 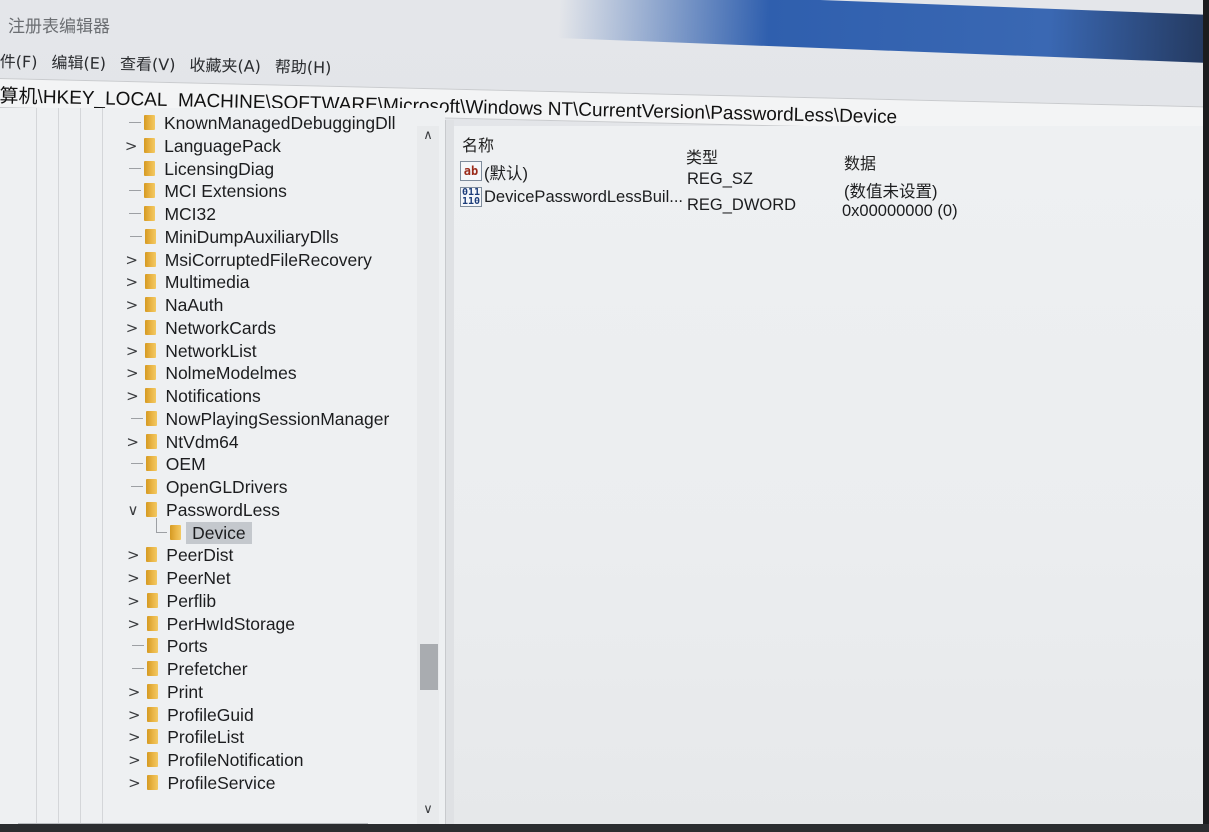 I want to click on tree-item: > PeerDist, so click(x=285, y=555).